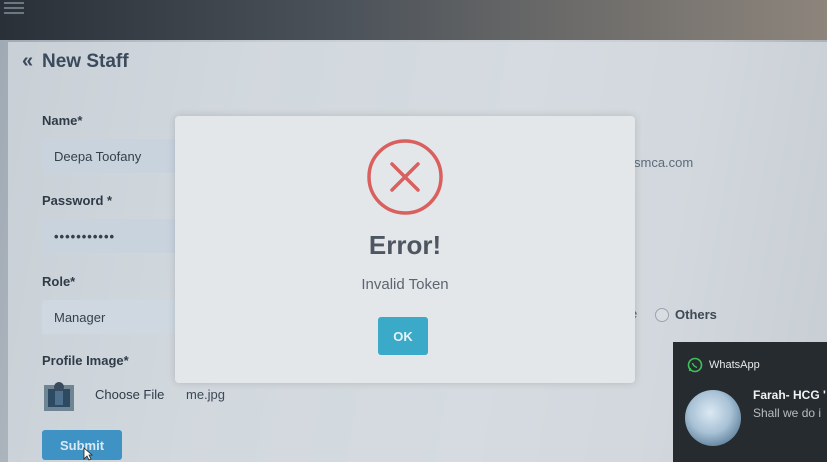 The width and height of the screenshot is (827, 462). What do you see at coordinates (77, 200) in the screenshot?
I see `password-label: Password *` at bounding box center [77, 200].